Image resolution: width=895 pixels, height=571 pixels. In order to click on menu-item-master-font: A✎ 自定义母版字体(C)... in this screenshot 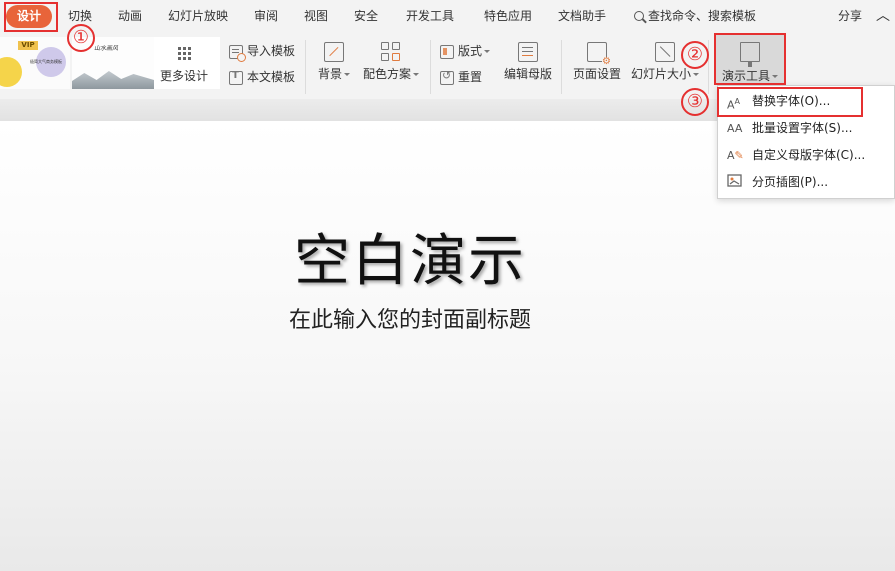, I will do `click(806, 155)`.